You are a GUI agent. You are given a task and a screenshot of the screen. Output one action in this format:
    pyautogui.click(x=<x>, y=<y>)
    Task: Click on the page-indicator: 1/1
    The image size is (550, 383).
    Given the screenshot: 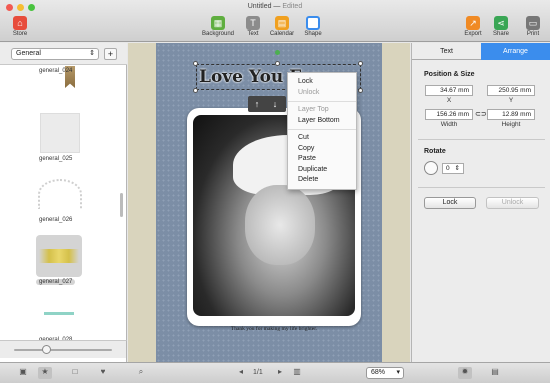 What is the action you would take?
    pyautogui.click(x=258, y=372)
    